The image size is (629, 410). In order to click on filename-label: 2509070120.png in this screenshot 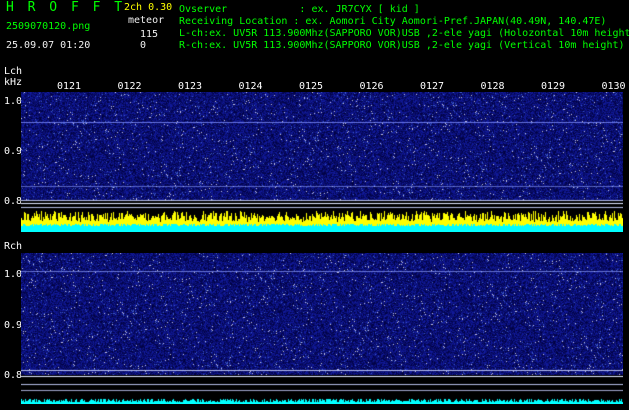, I will do `click(48, 26)`.